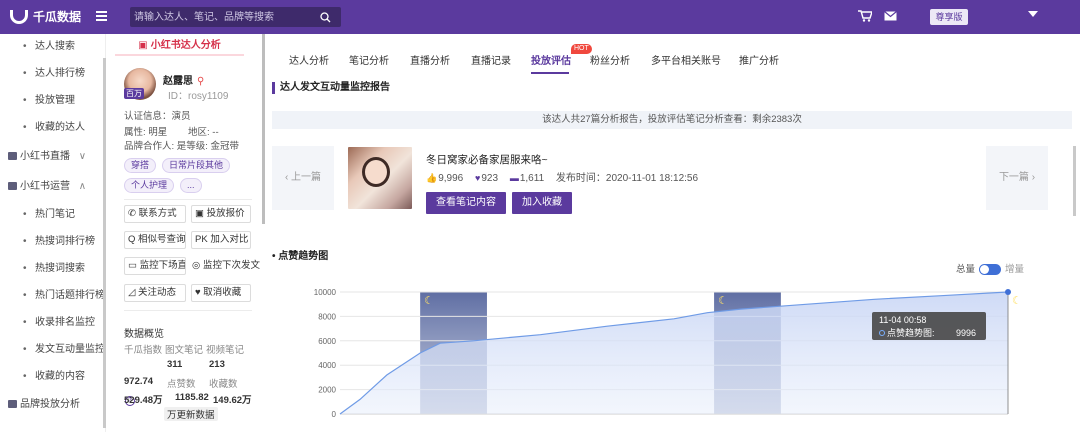 The image size is (1080, 432). What do you see at coordinates (490, 178) in the screenshot?
I see `note-collects: 923` at bounding box center [490, 178].